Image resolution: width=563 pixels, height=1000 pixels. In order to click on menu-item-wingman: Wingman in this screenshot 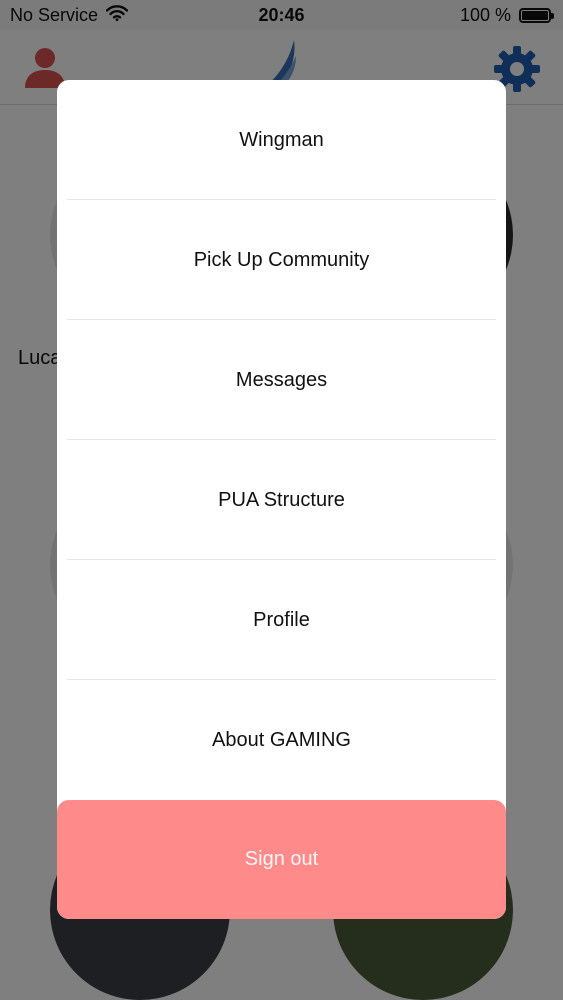, I will do `click(281, 140)`.